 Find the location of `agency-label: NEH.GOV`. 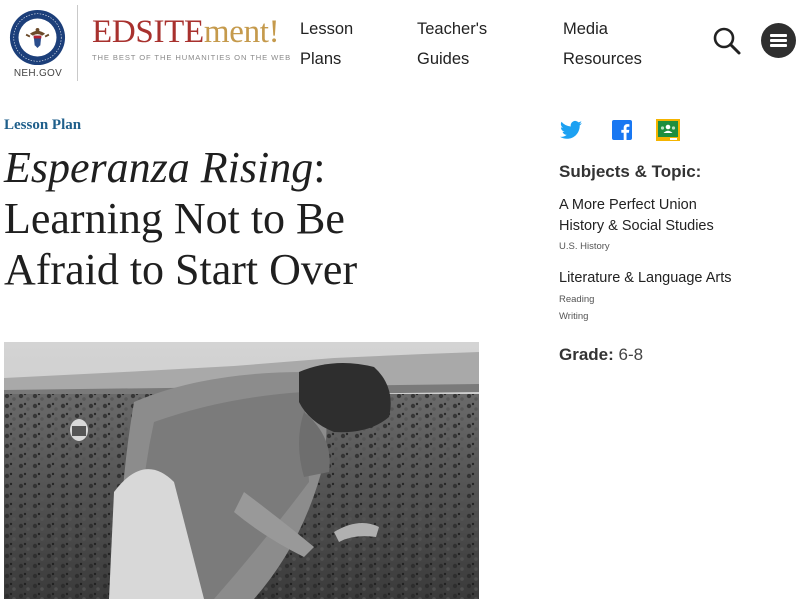

agency-label: NEH.GOV is located at coordinates (38, 73).